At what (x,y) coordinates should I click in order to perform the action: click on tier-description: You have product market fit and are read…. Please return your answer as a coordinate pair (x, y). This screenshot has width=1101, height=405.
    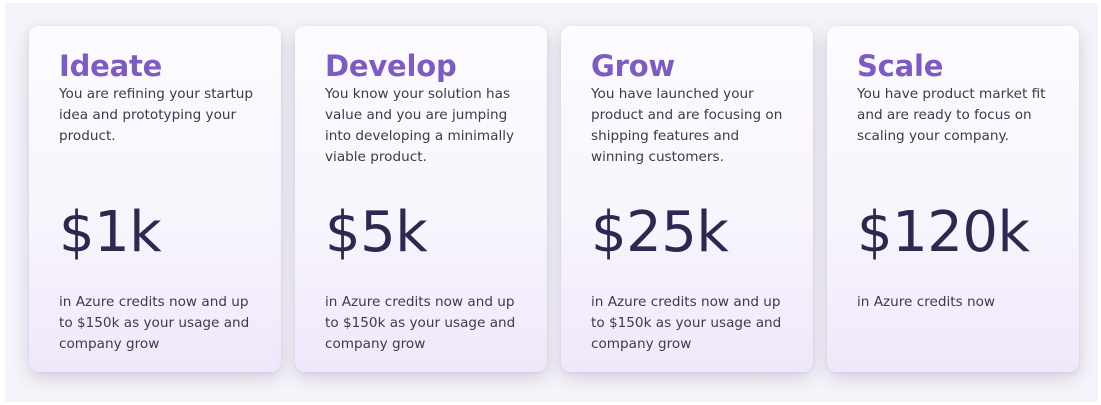
    Looking at the image, I should click on (951, 115).